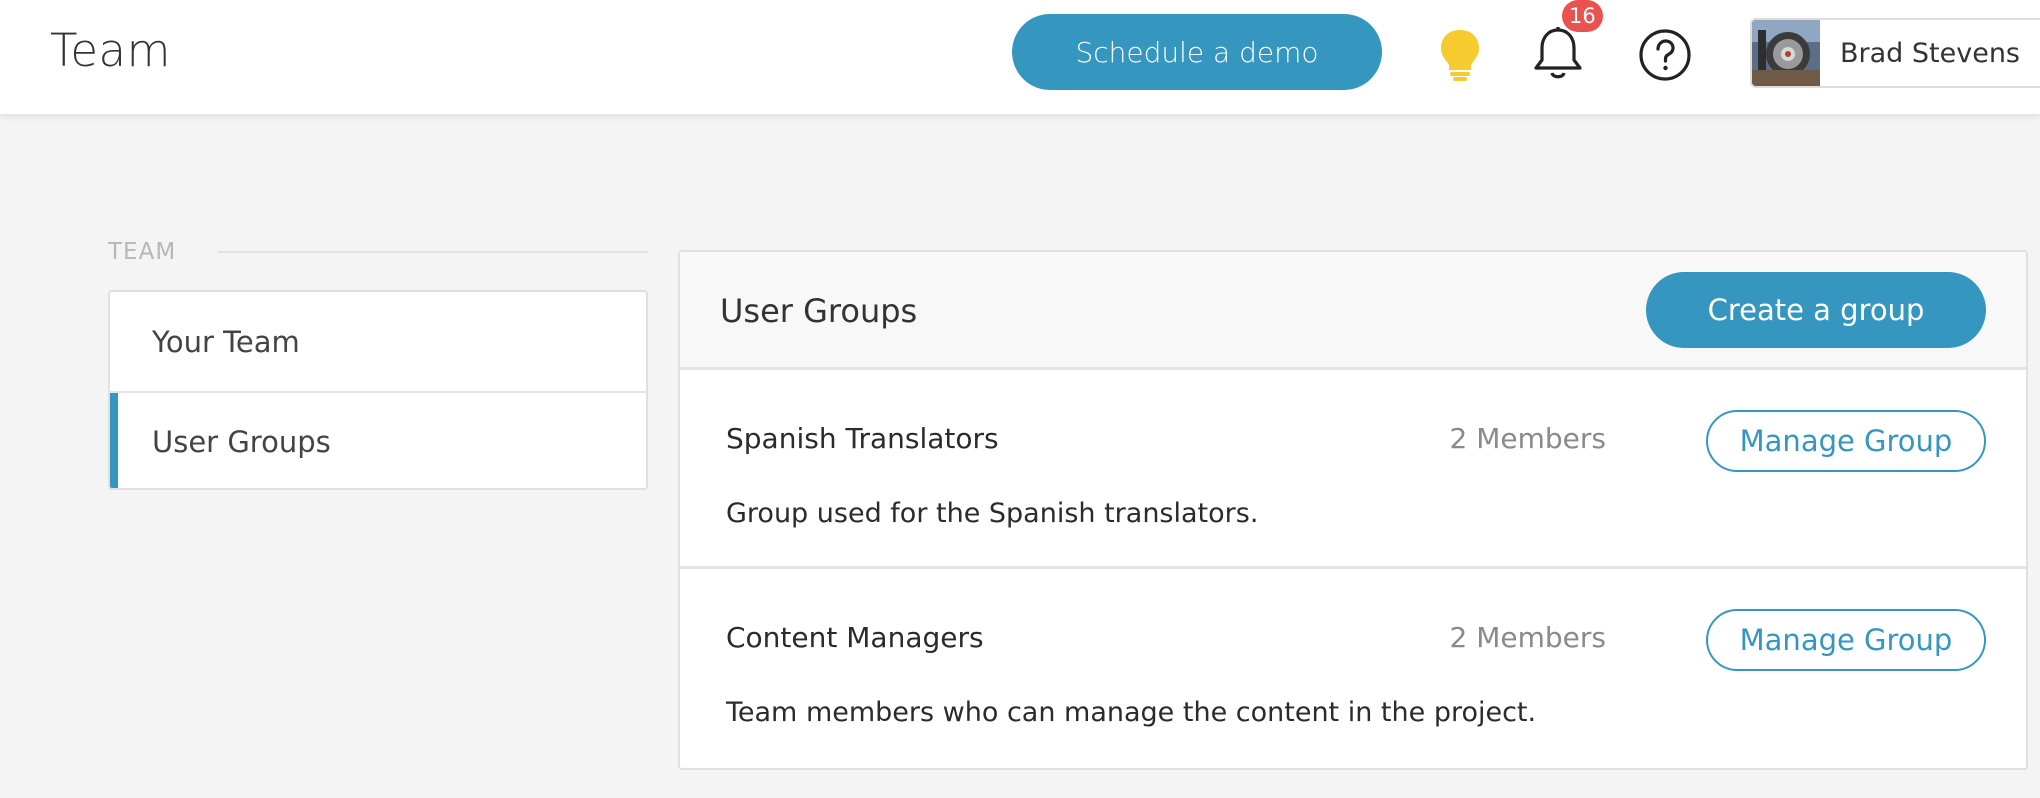 The height and width of the screenshot is (798, 2040). What do you see at coordinates (819, 311) in the screenshot?
I see `panel-title: User Groups` at bounding box center [819, 311].